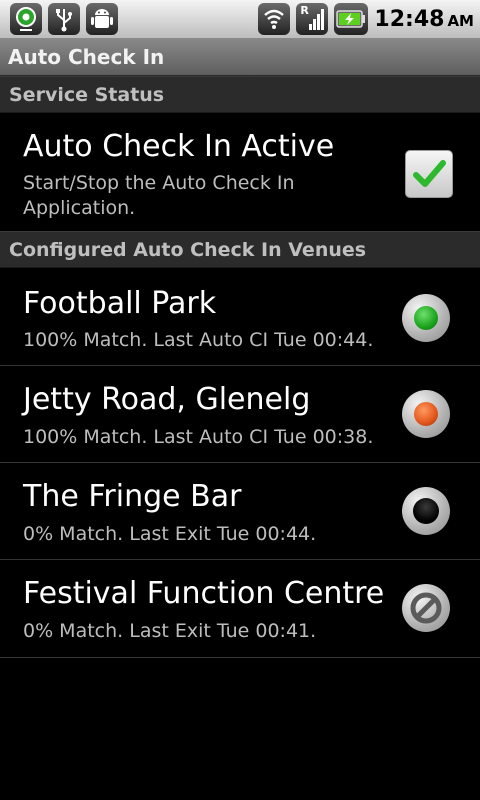 The height and width of the screenshot is (800, 480). What do you see at coordinates (198, 340) in the screenshot?
I see `venue-summary: 100% Match. Last Auto CI Tue 00:44.` at bounding box center [198, 340].